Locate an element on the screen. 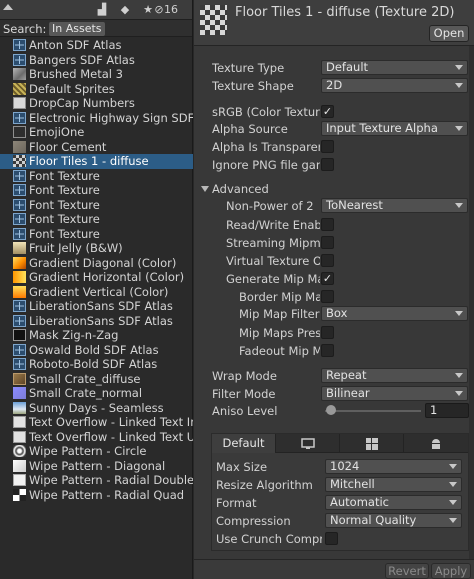  asset-list-item: Gradient Diagonal (Color) is located at coordinates (96, 263).